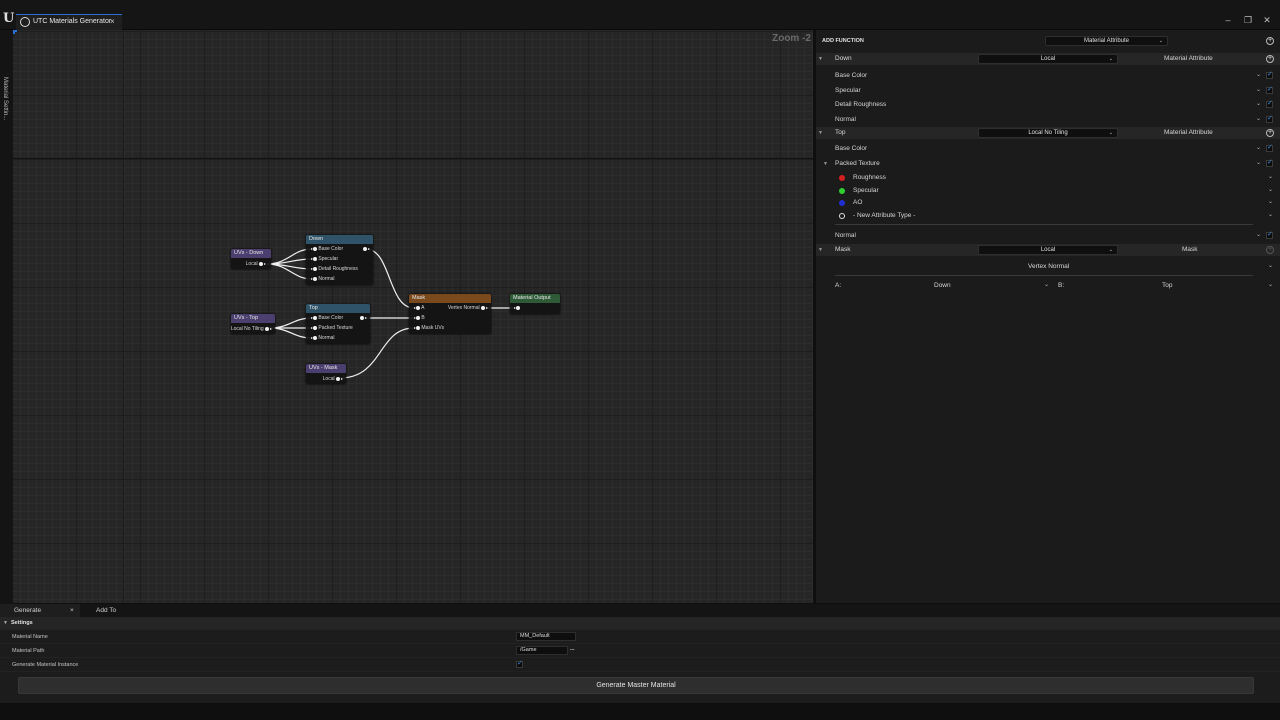  Describe the element at coordinates (28, 610) in the screenshot. I see `tab-label: Generate` at that location.